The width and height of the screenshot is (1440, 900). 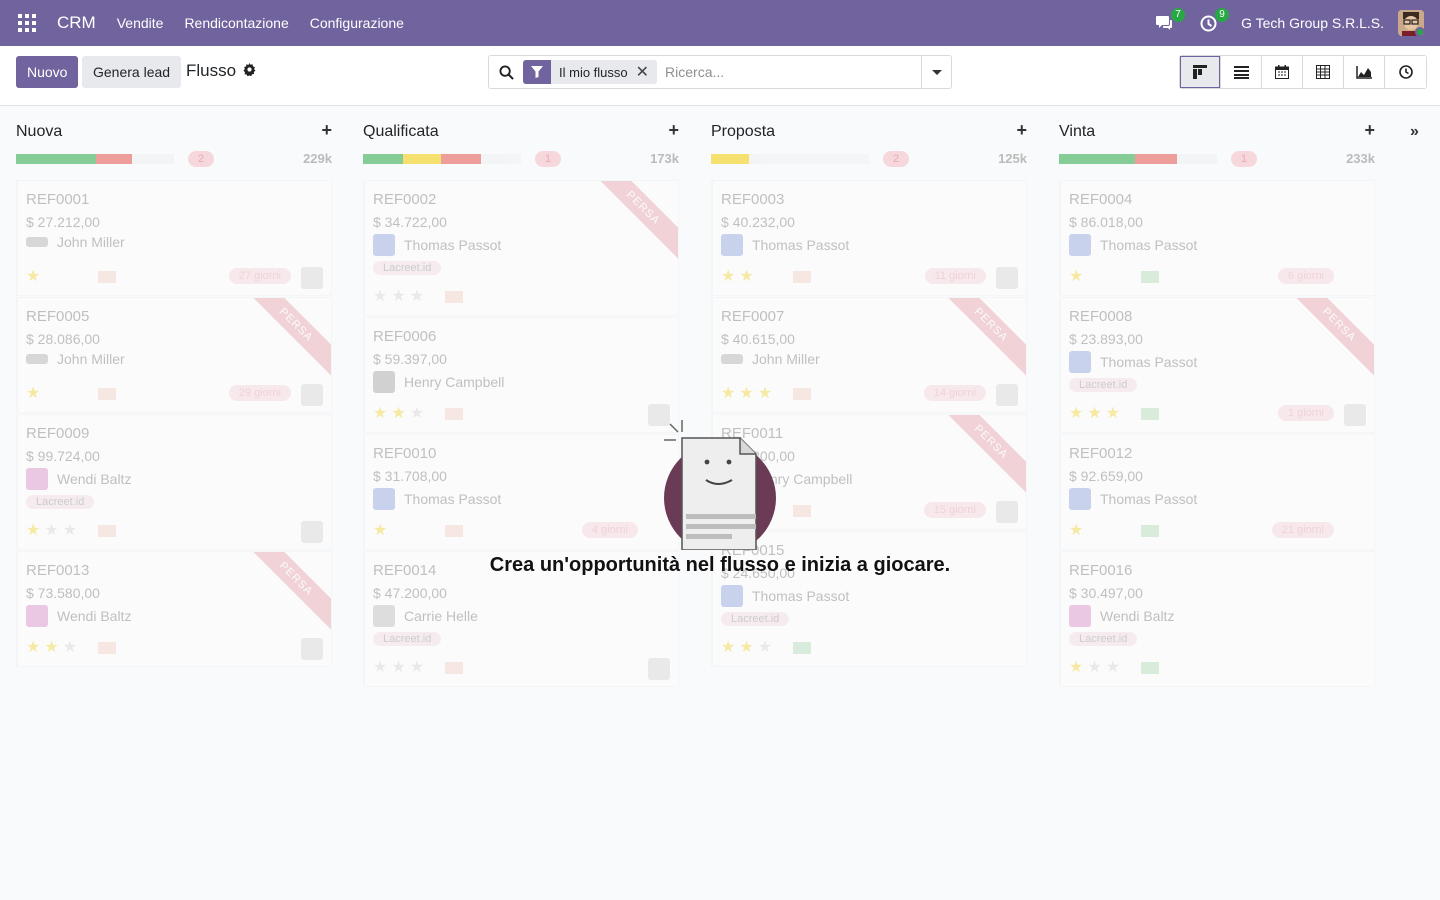 I want to click on card-person: Carrie Helle, so click(x=425, y=616).